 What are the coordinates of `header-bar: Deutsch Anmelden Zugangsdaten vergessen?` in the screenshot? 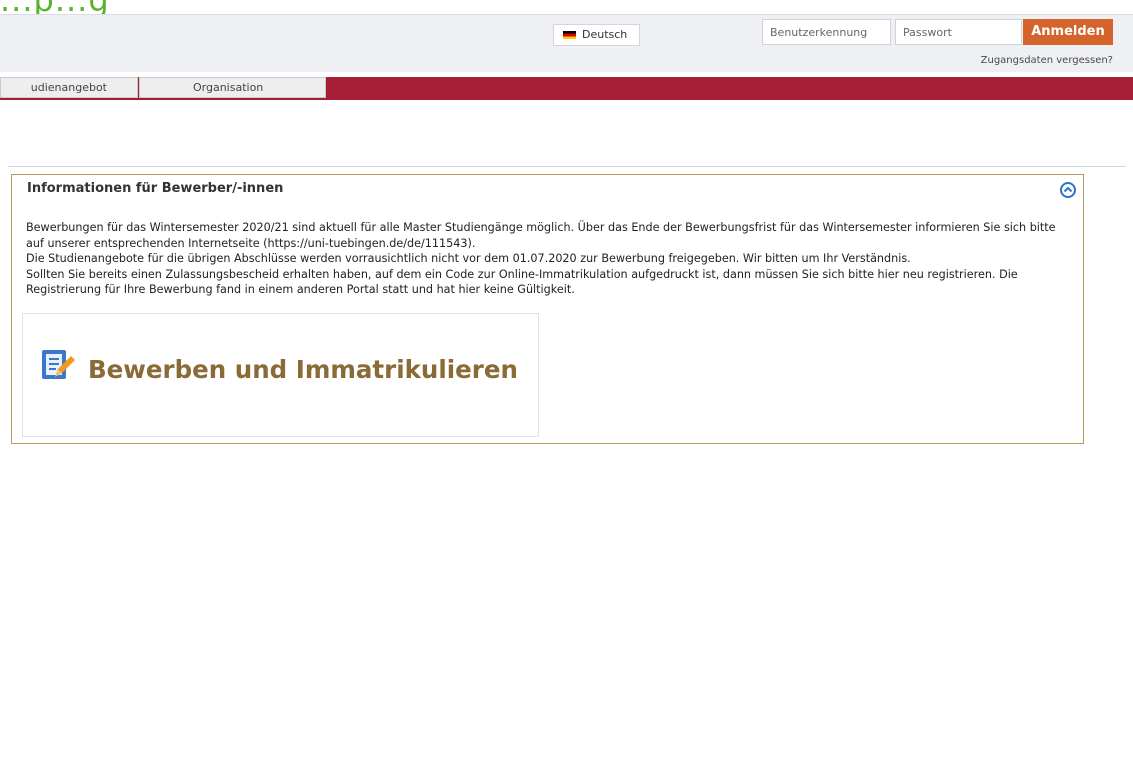 It's located at (566, 43).